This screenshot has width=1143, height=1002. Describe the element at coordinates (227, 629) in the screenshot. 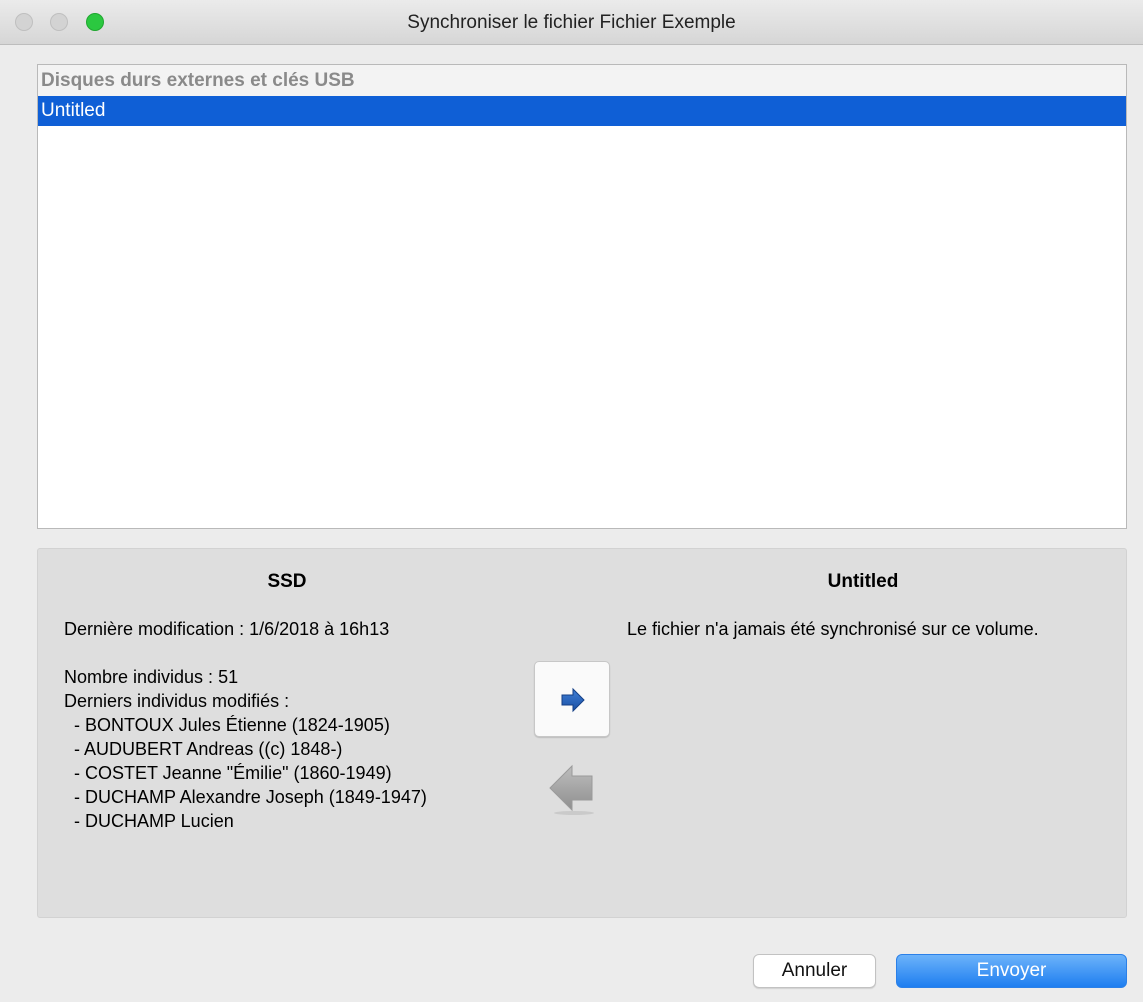

I see `source-last-modified: Dernière modification : 1/6/2018 à 16h13` at that location.